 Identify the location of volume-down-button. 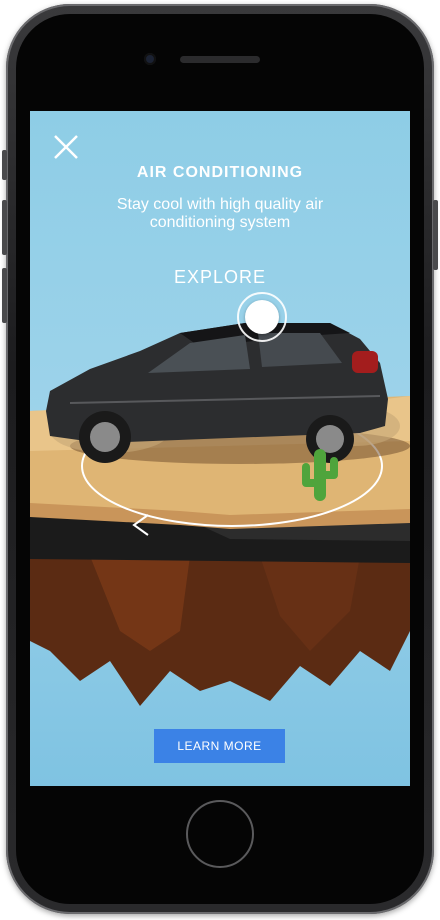
(4, 295).